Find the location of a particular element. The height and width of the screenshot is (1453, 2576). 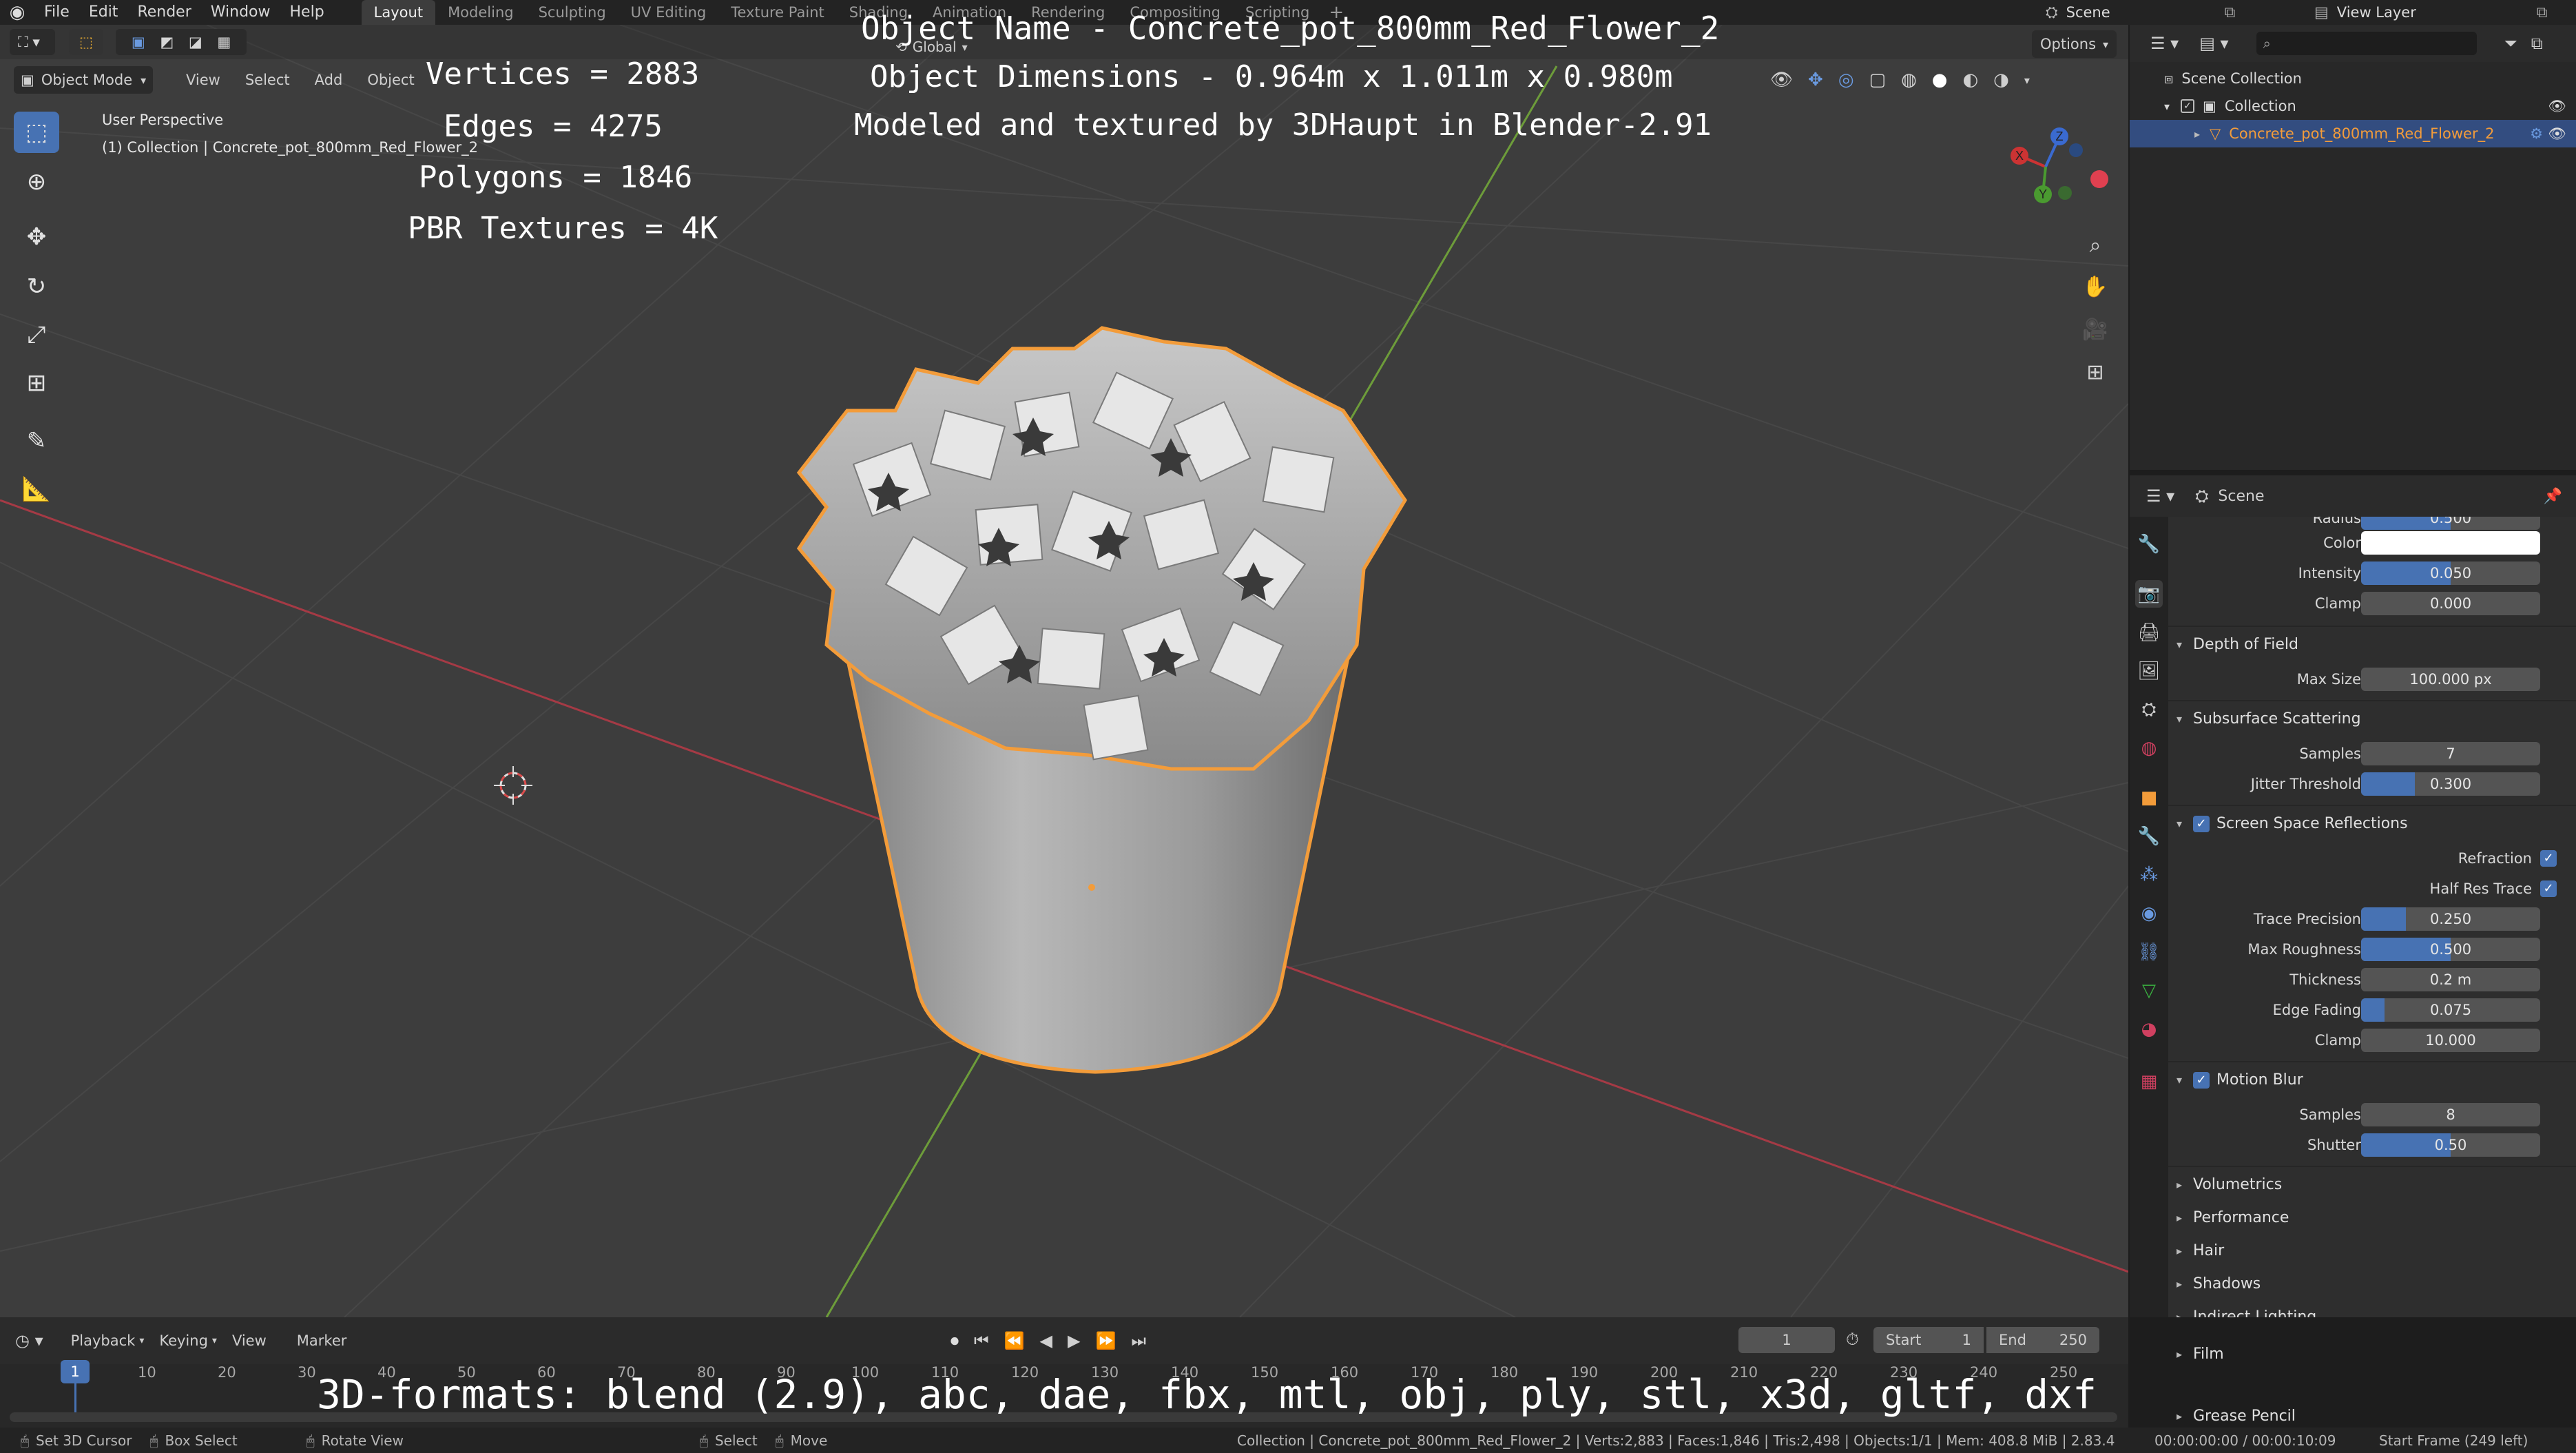

jitter-field: 0.300 is located at coordinates (2450, 784).